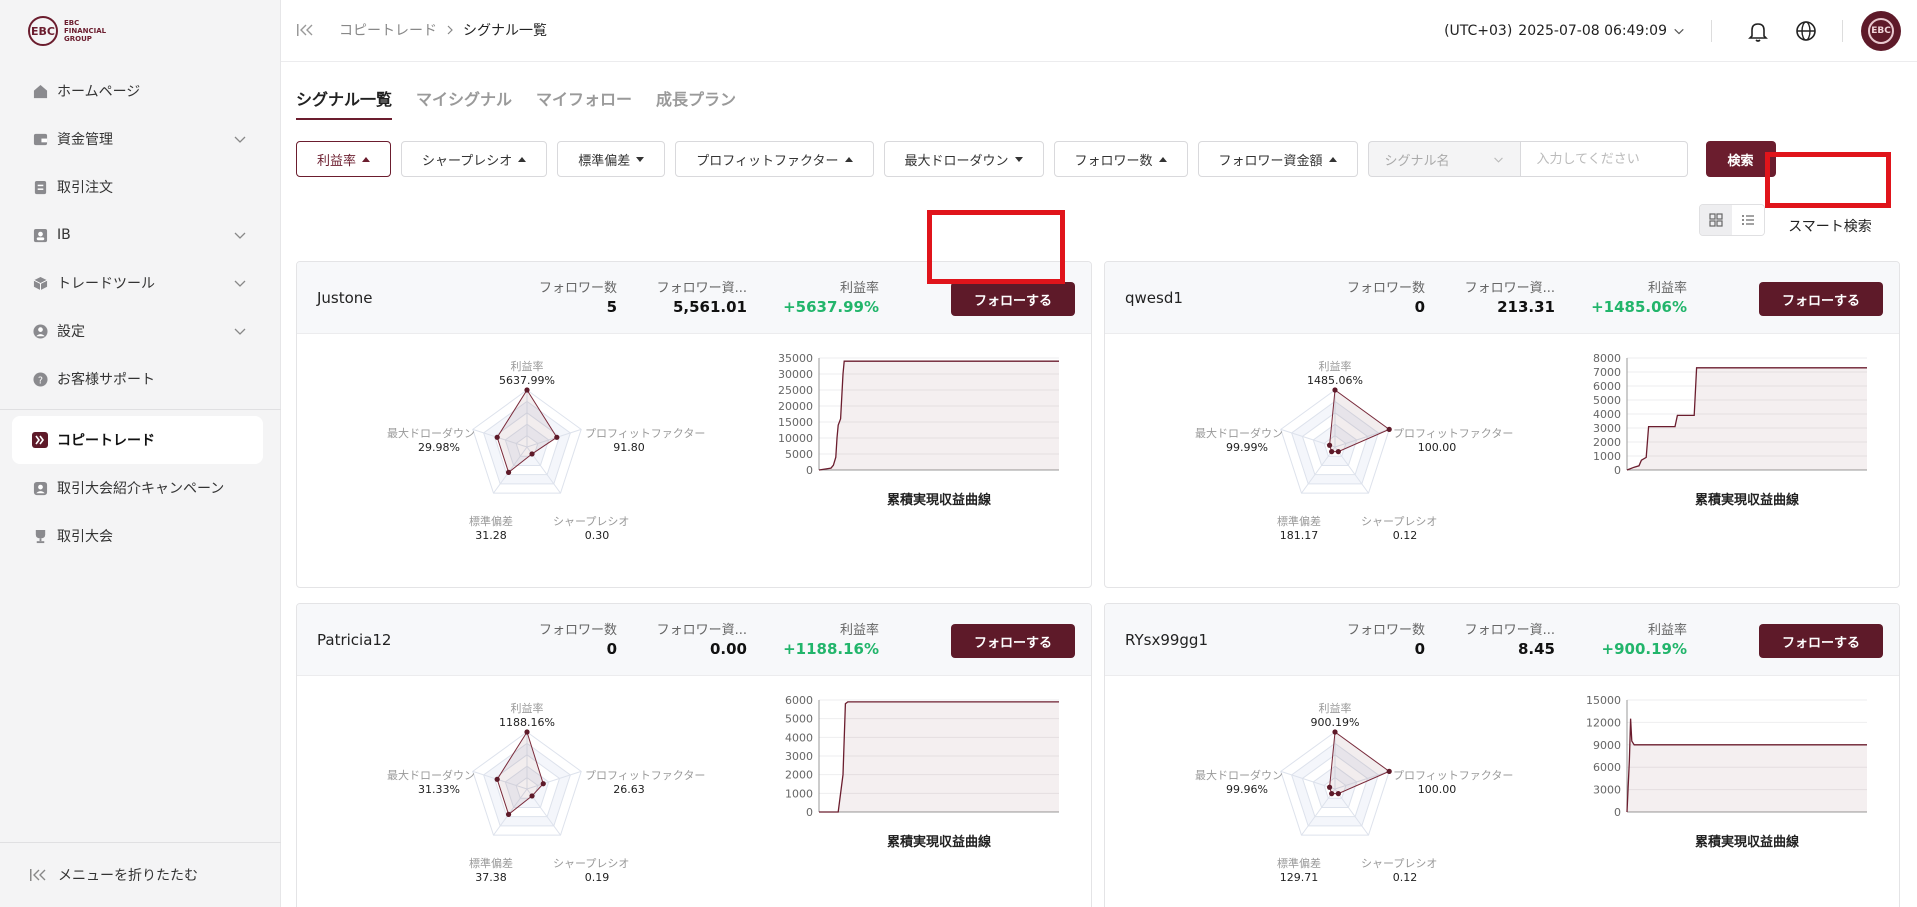 The width and height of the screenshot is (1917, 907). Describe the element at coordinates (604, 161) in the screenshot. I see `sort-label: 標準偏差` at that location.